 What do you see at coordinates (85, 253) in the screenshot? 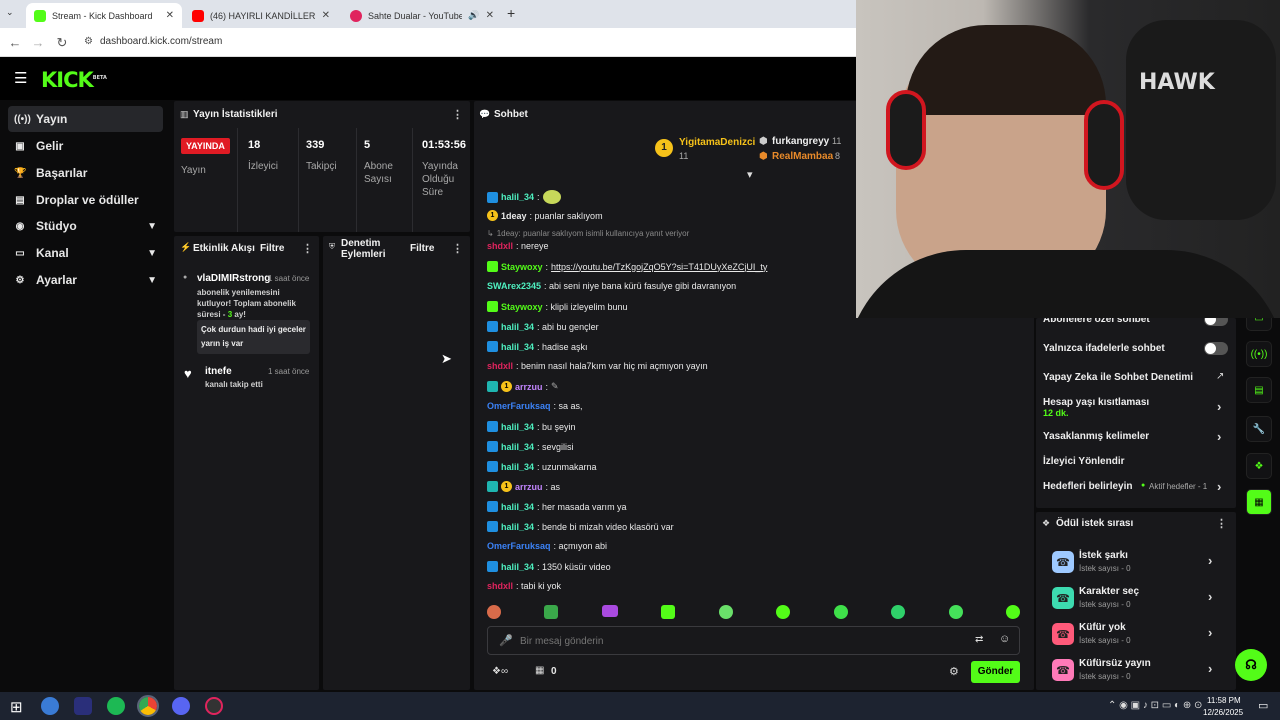
I see `sidebar-item-kanal: ▭ Kanal ▼` at bounding box center [85, 253].